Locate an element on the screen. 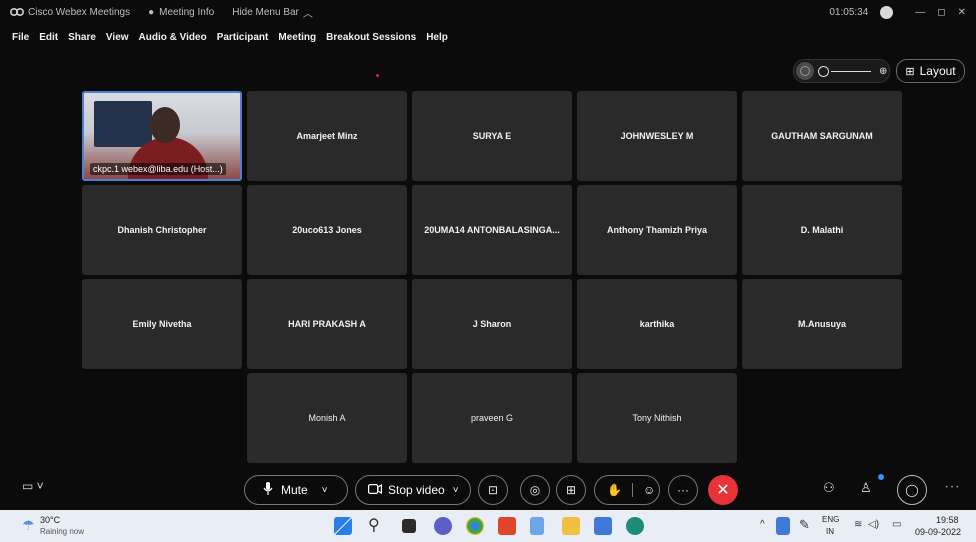 The width and height of the screenshot is (976, 542). region-indicator: IN is located at coordinates (830, 531).